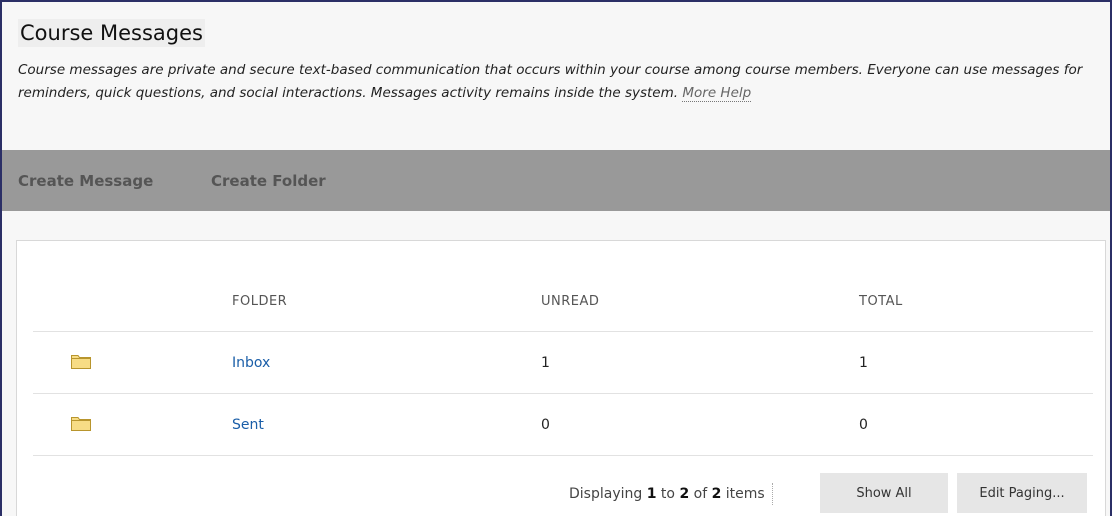 Image resolution: width=1112 pixels, height=516 pixels. Describe the element at coordinates (700, 362) in the screenshot. I see `unread-count: 1` at that location.